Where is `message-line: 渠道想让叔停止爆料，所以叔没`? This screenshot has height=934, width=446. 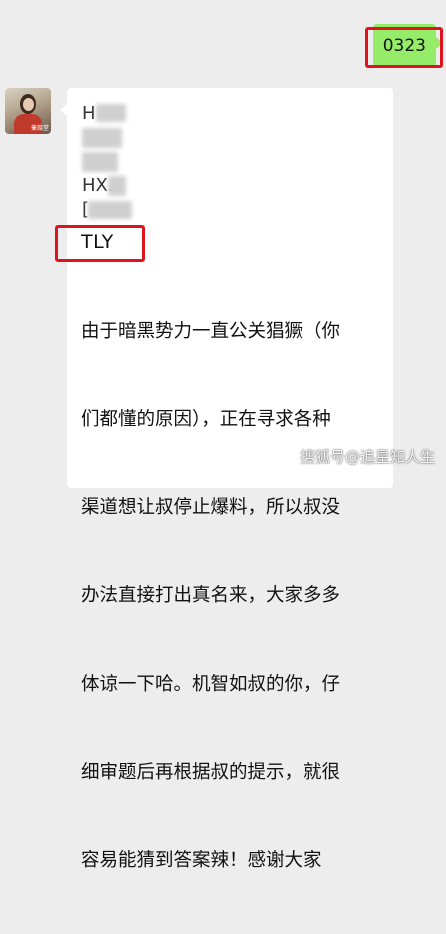
message-line: 渠道想让叔停止爆料，所以叔没 is located at coordinates (211, 508).